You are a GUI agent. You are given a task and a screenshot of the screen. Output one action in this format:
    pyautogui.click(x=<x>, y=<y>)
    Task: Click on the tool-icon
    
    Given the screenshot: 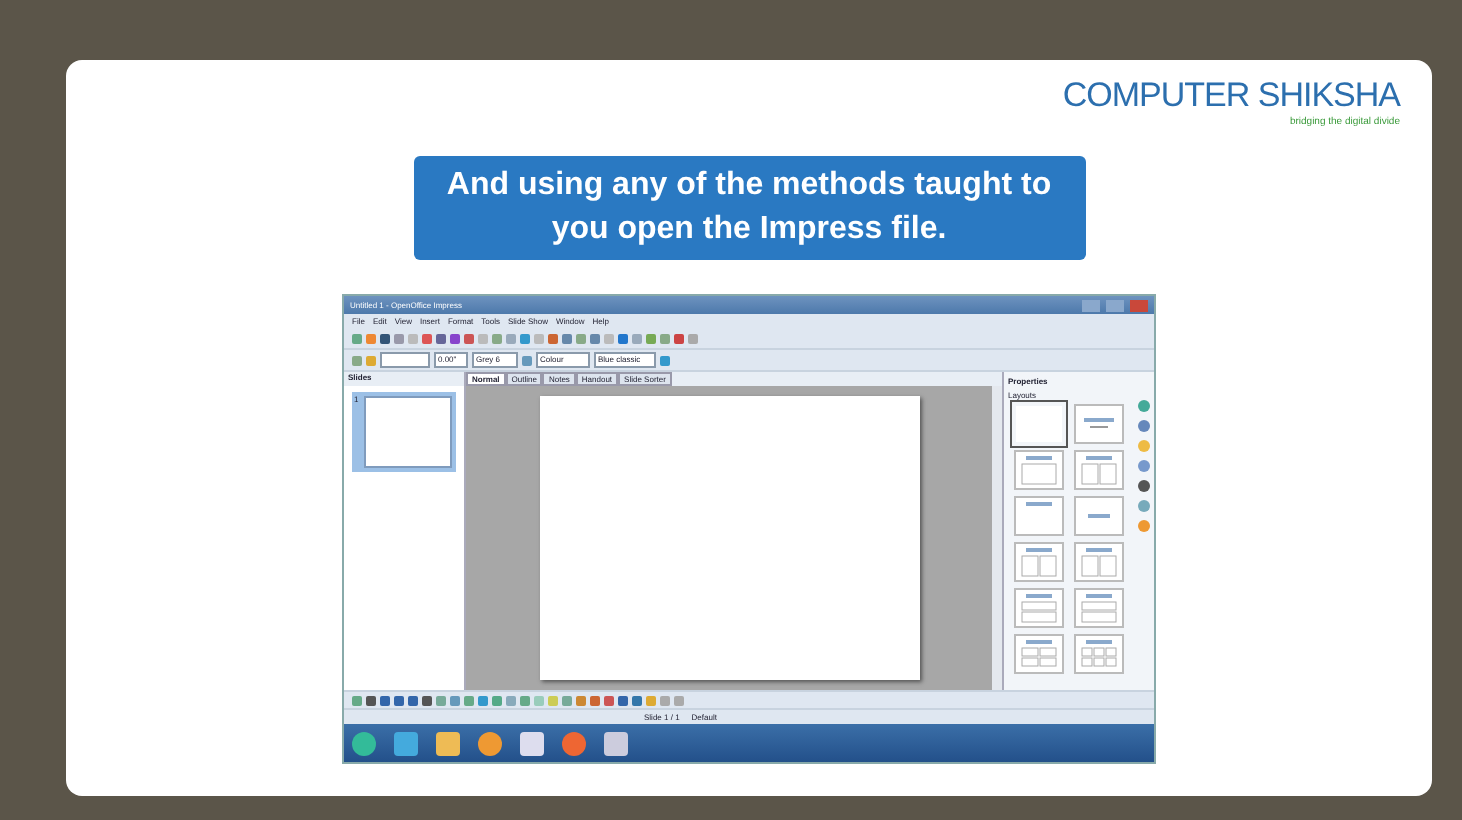 What is the action you would take?
    pyautogui.click(x=665, y=360)
    